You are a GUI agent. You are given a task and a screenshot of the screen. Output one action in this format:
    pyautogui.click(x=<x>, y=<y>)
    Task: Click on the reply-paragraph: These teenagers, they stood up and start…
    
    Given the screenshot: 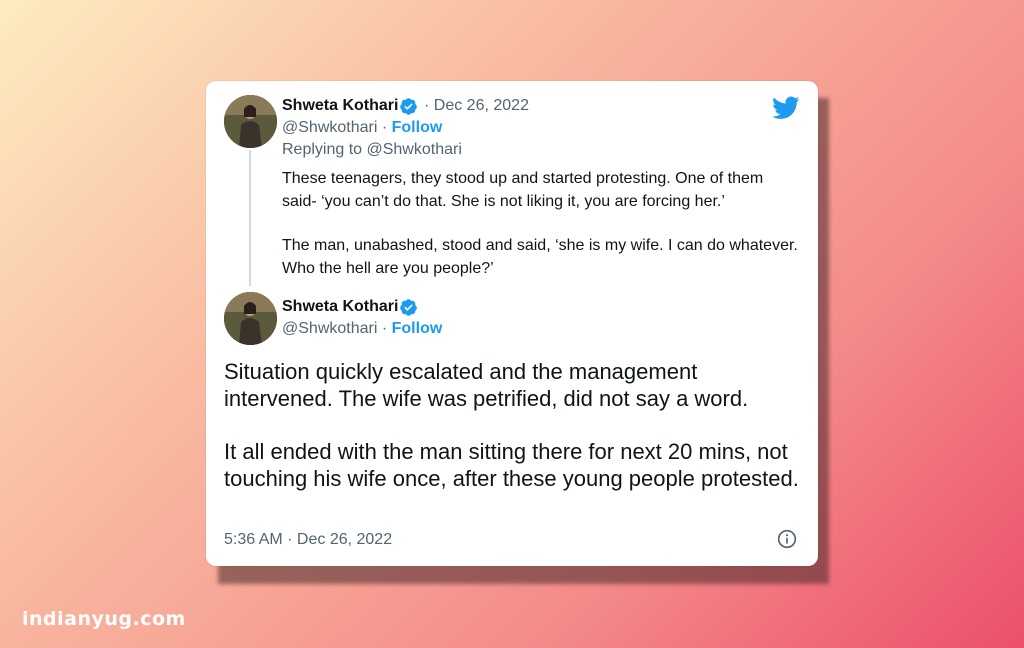 What is the action you would take?
    pyautogui.click(x=523, y=190)
    